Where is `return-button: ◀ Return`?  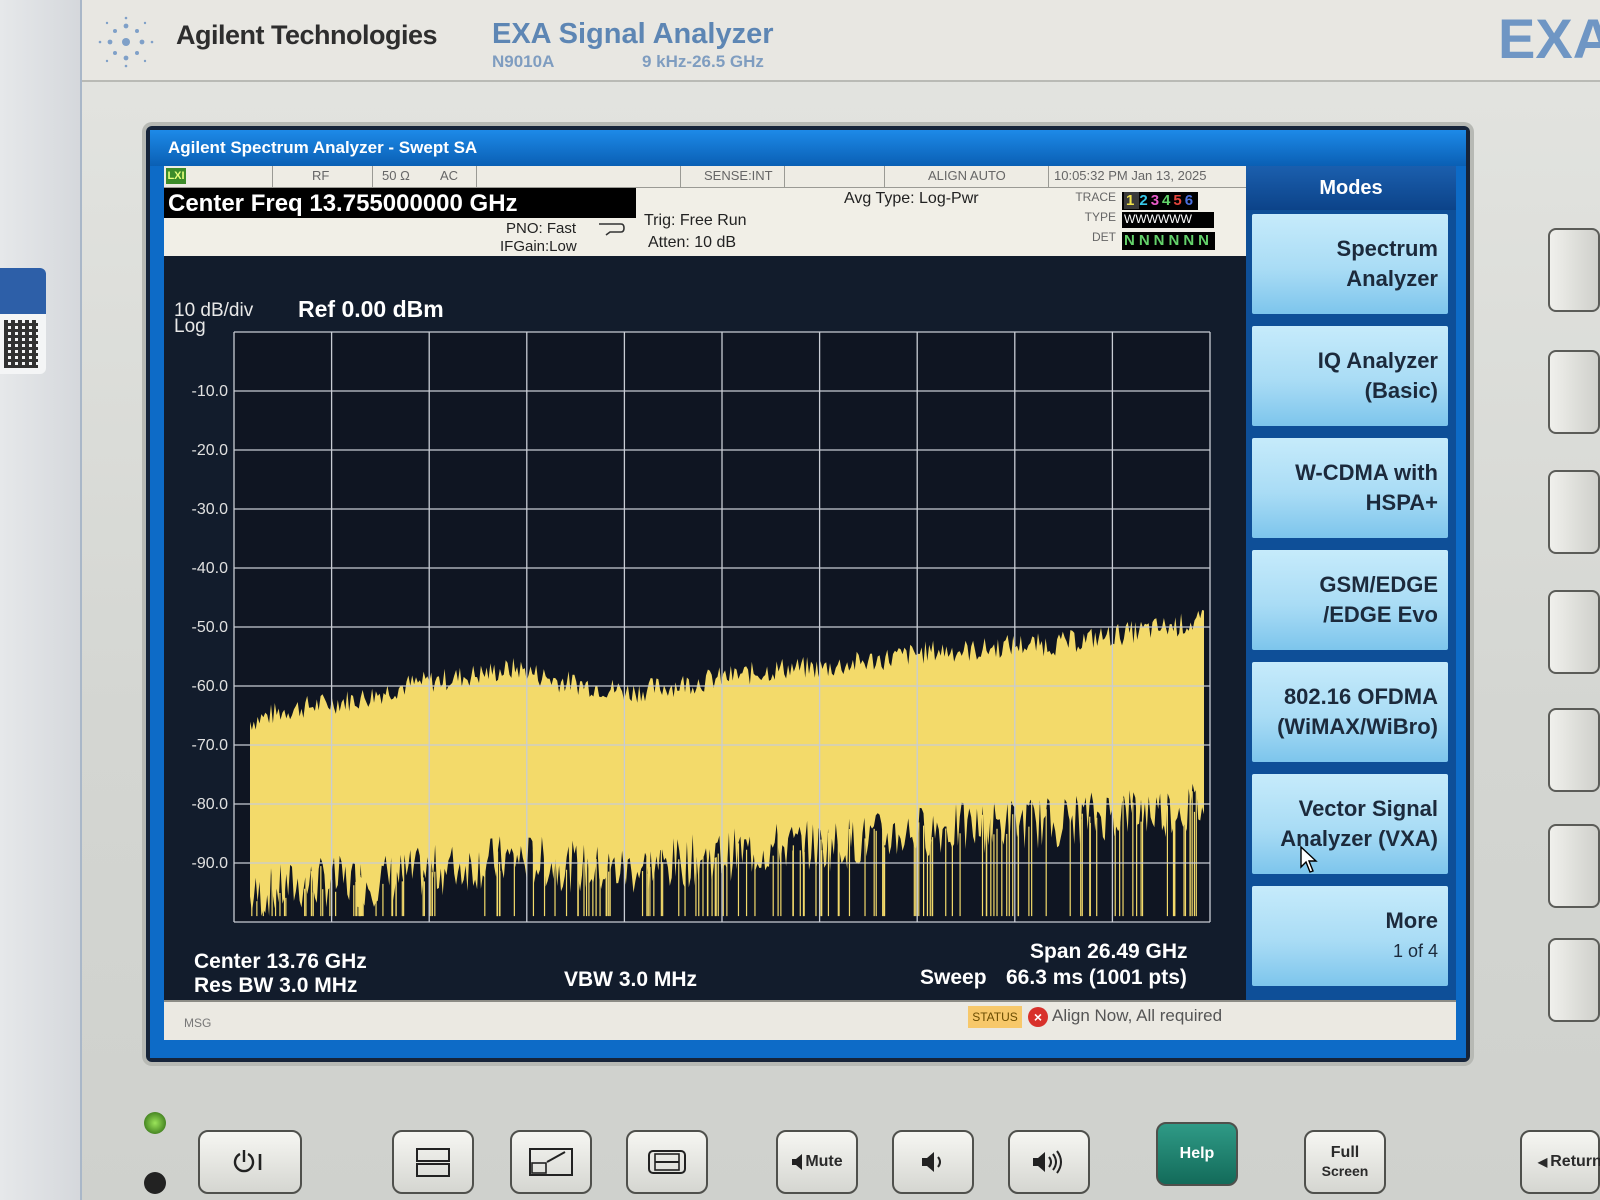
return-button: ◀ Return is located at coordinates (1560, 1162).